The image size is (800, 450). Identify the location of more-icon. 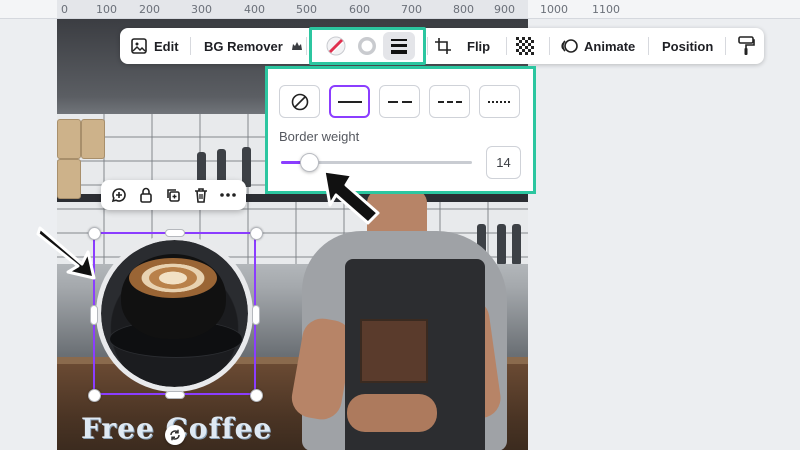
(228, 195).